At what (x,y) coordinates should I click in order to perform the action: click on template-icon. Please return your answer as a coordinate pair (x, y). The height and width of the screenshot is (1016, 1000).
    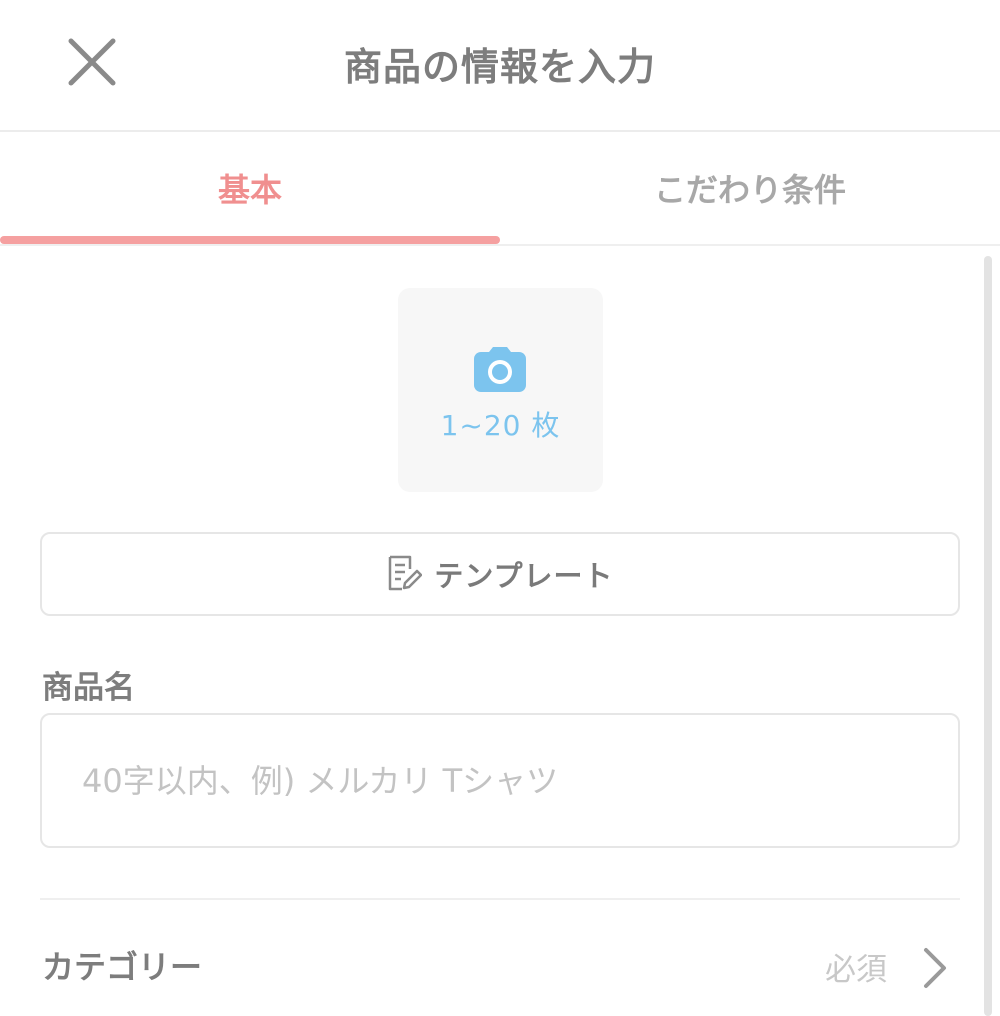
    Looking at the image, I should click on (406, 573).